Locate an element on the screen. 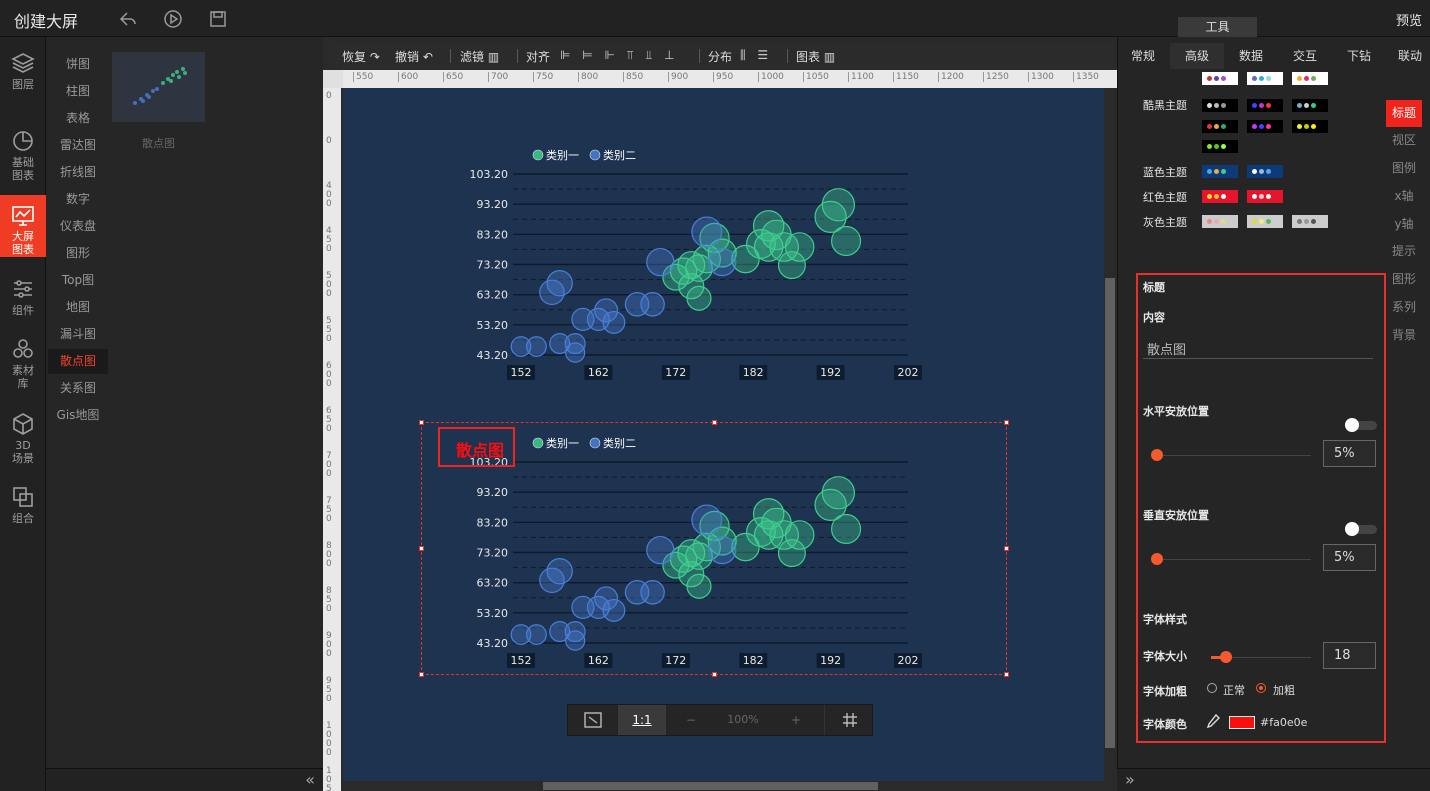 The width and height of the screenshot is (1430, 791). vnav-legend: 图例 is located at coordinates (1404, 168).